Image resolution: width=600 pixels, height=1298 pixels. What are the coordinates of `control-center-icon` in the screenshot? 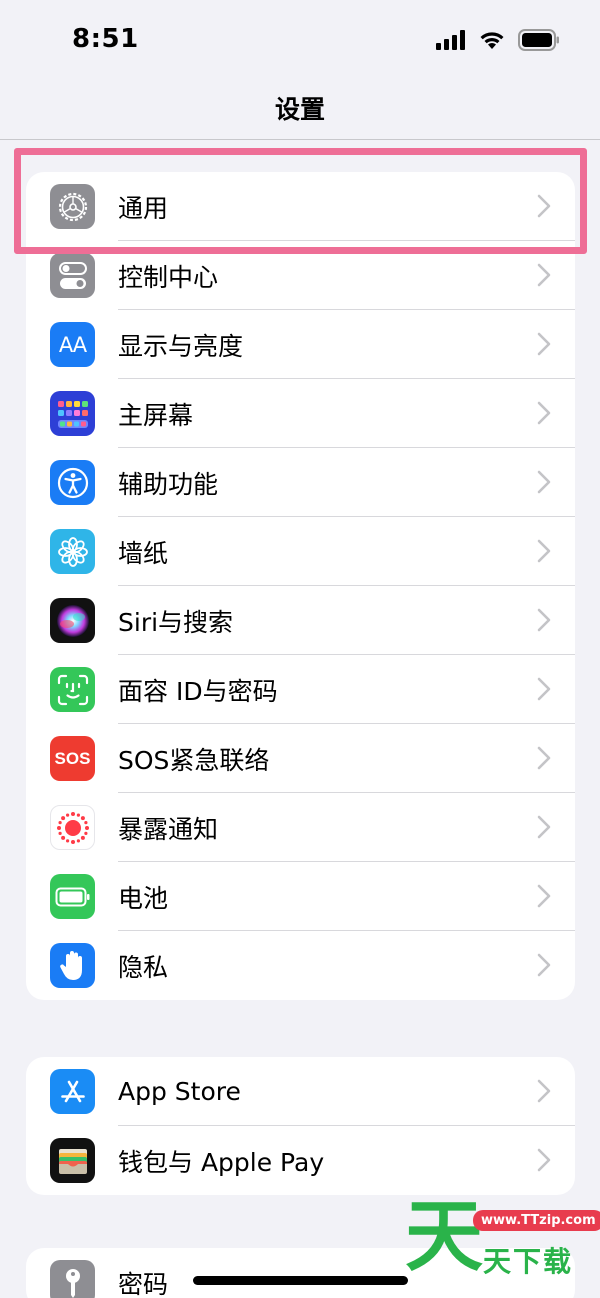 It's located at (72, 275).